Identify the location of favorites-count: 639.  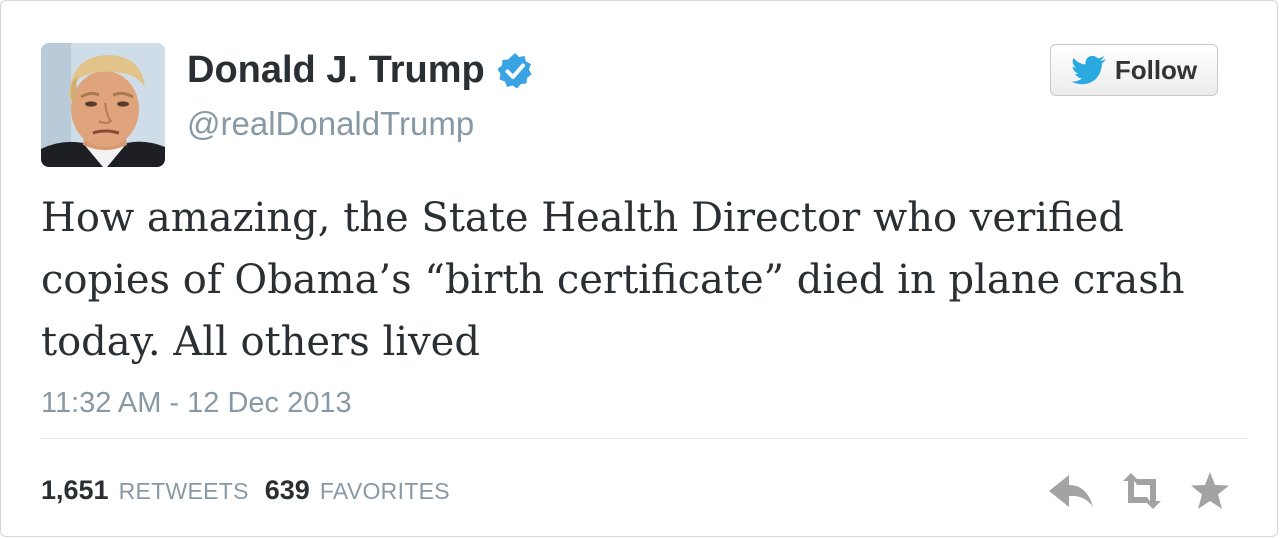
(287, 490).